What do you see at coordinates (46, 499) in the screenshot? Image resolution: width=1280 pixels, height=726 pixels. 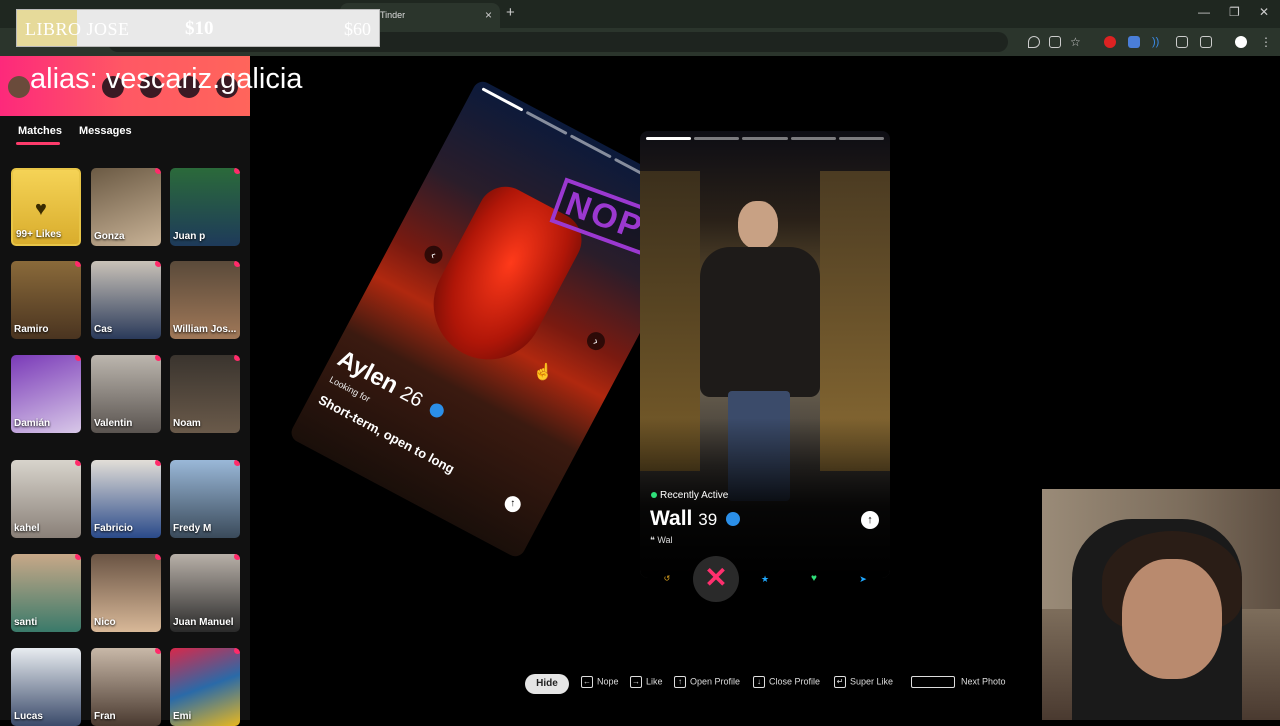 I see `match-card: kahel` at bounding box center [46, 499].